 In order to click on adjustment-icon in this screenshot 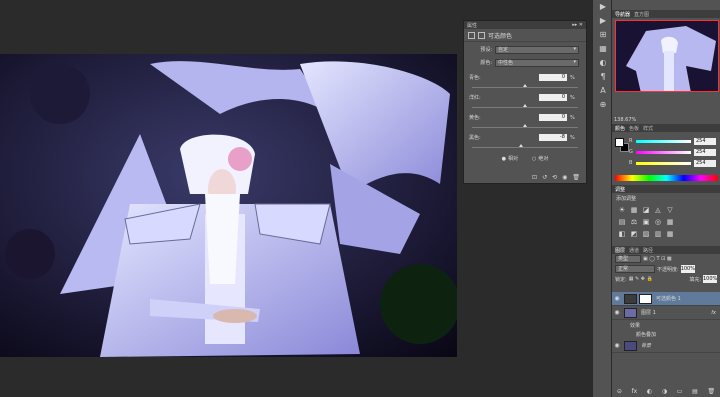, I will do `click(471, 35)`.